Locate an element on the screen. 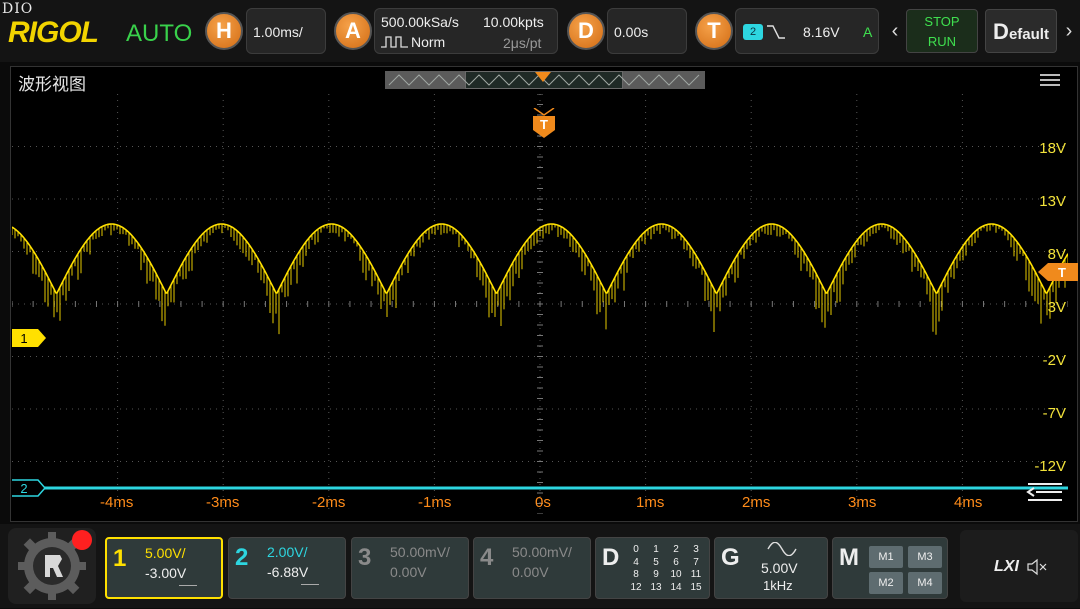 The width and height of the screenshot is (1080, 609). digital-ch: 14 is located at coordinates (676, 587).